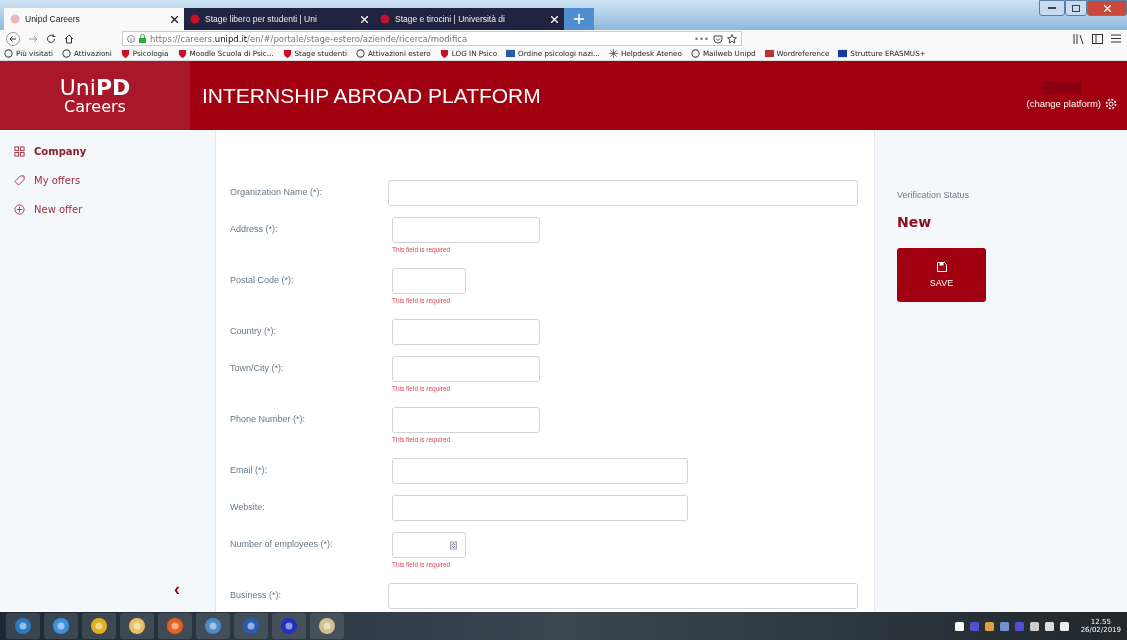  I want to click on spinner-icon, so click(453, 545).